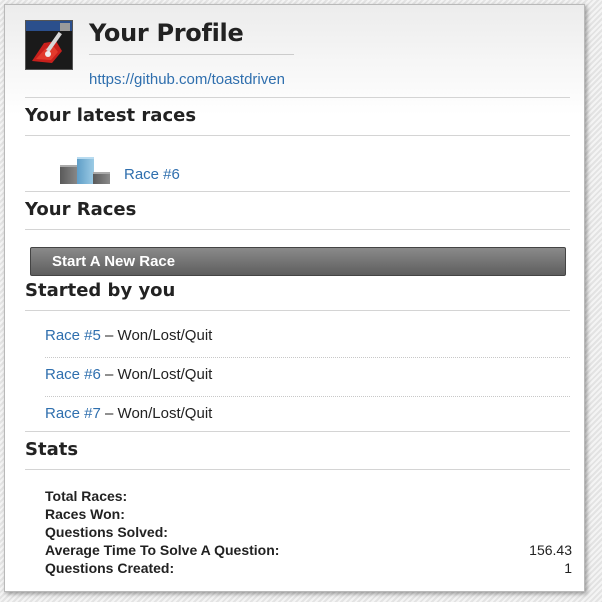 This screenshot has width=602, height=602. What do you see at coordinates (166, 33) in the screenshot?
I see `page-title: Your Profile` at bounding box center [166, 33].